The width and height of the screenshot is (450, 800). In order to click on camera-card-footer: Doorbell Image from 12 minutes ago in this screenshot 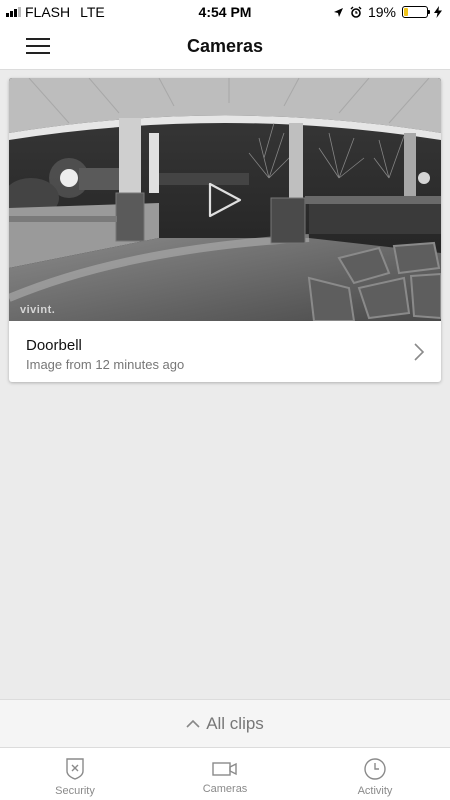, I will do `click(225, 351)`.